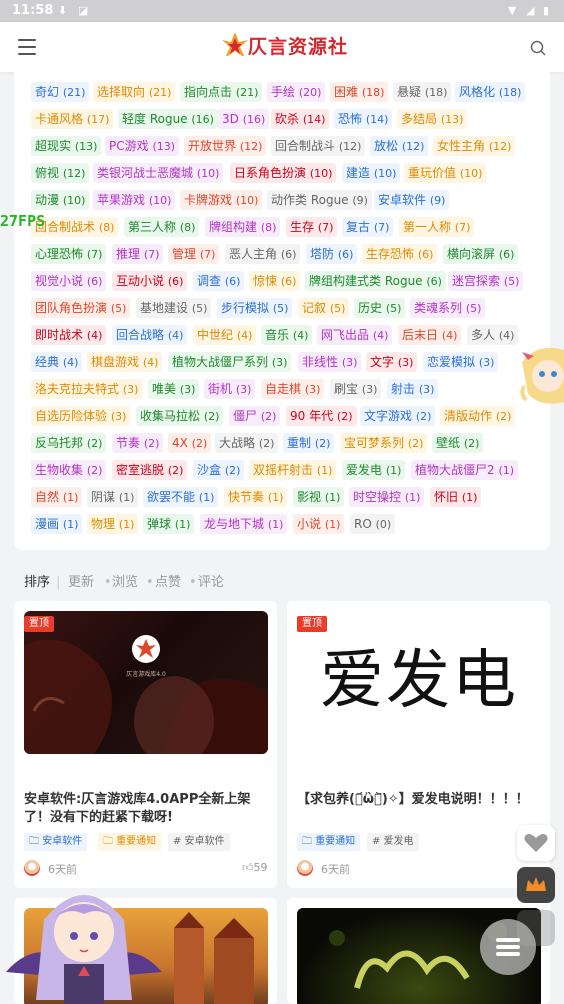 The height and width of the screenshot is (1004, 564). I want to click on tag-chip: 自走棋 (3), so click(293, 389).